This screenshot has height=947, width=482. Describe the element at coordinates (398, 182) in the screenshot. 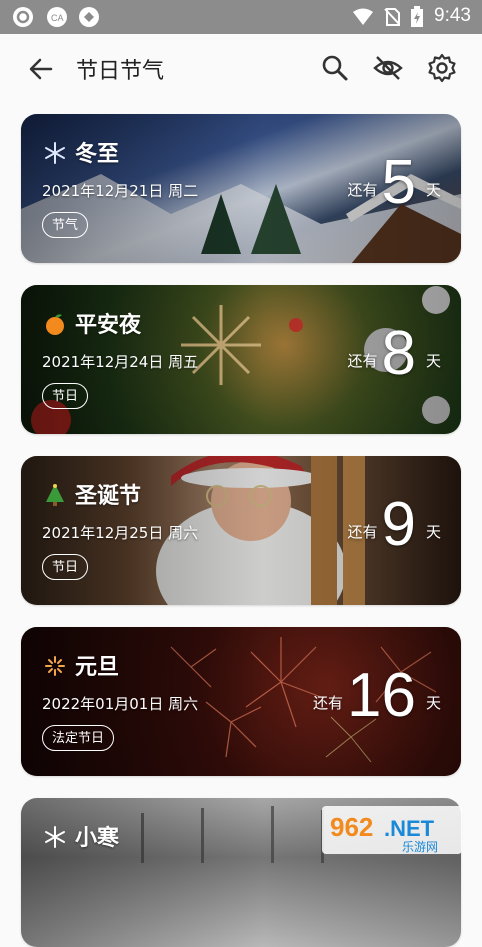

I see `countdown-days: 5` at that location.